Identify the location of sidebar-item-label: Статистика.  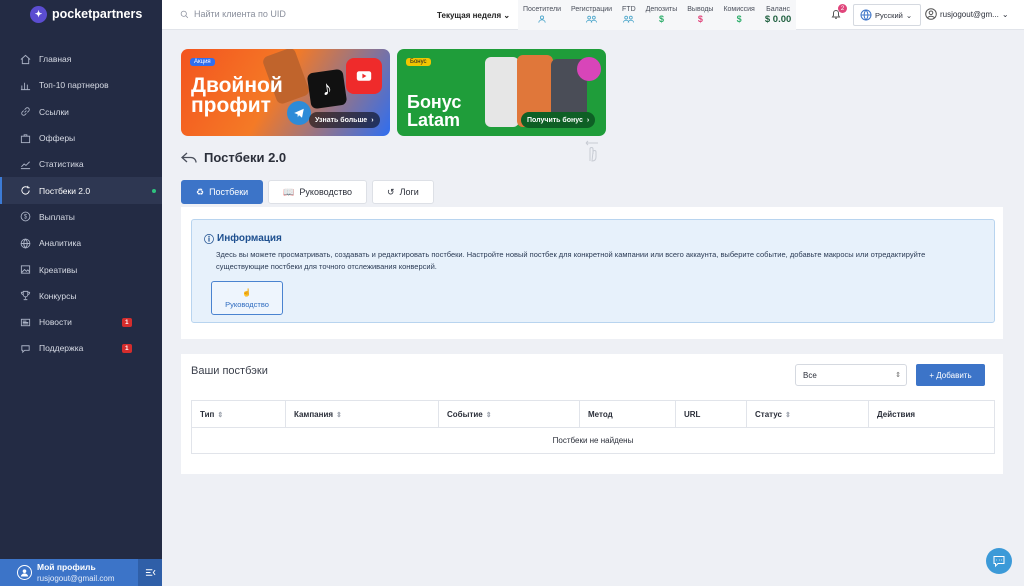
(61, 164).